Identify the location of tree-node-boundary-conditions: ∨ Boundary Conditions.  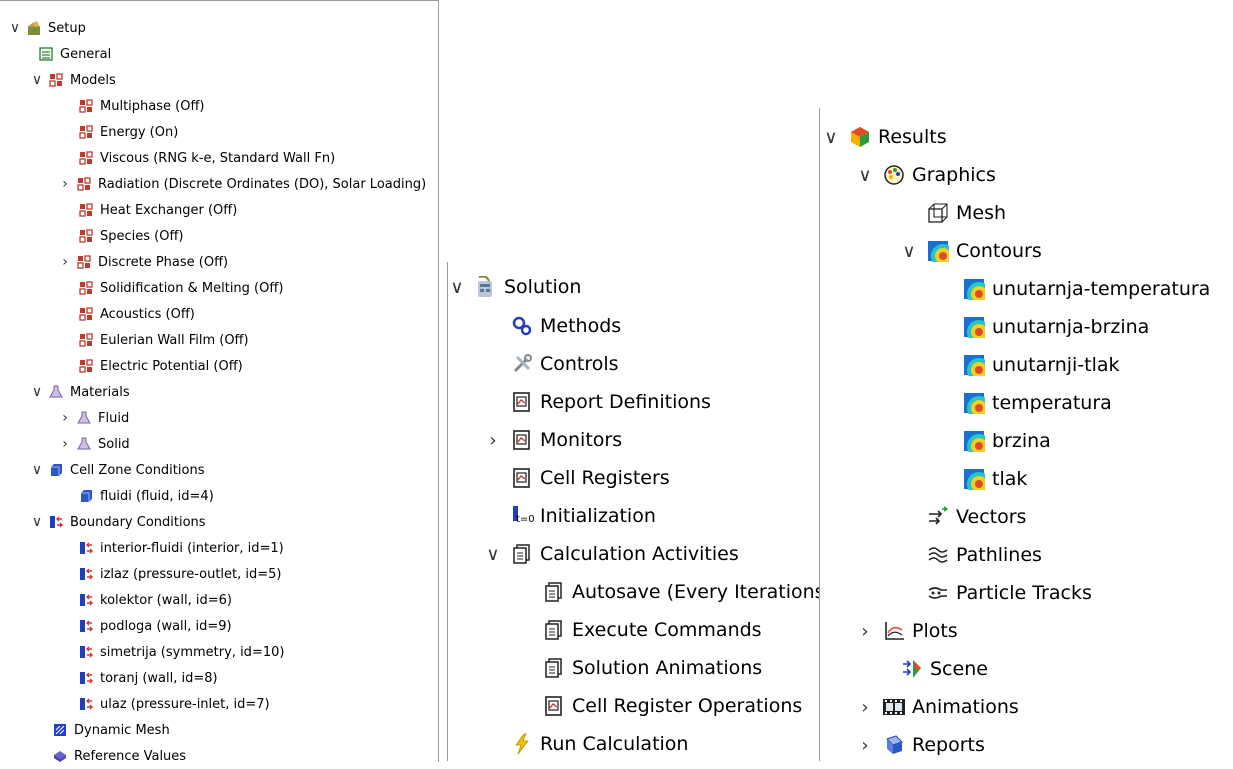
(118, 522).